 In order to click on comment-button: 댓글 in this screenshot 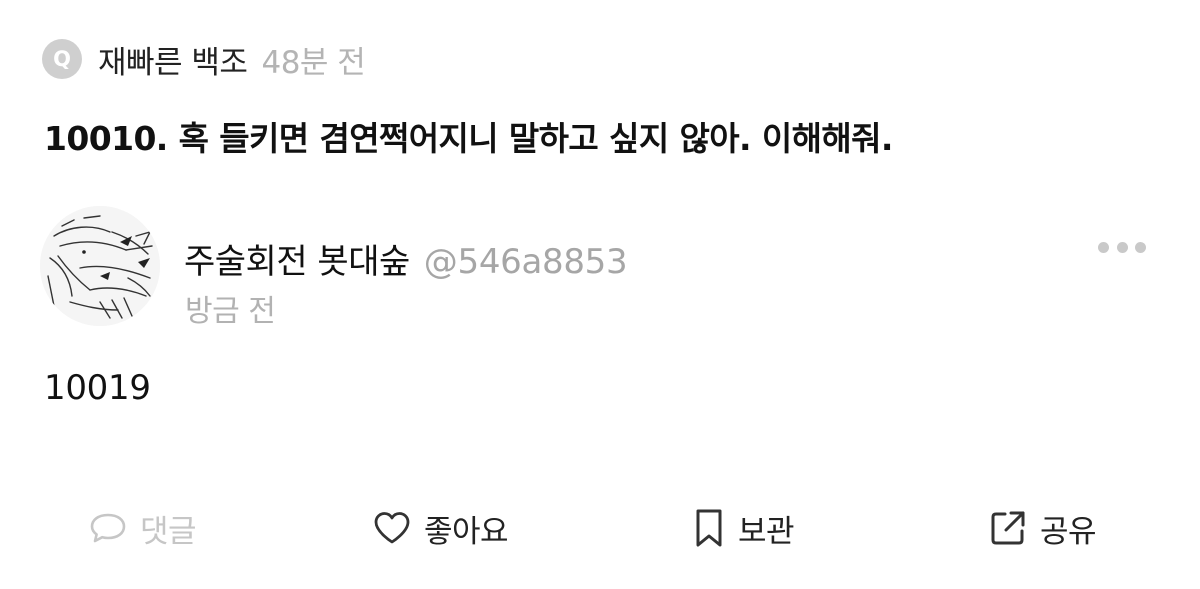, I will do `click(142, 528)`.